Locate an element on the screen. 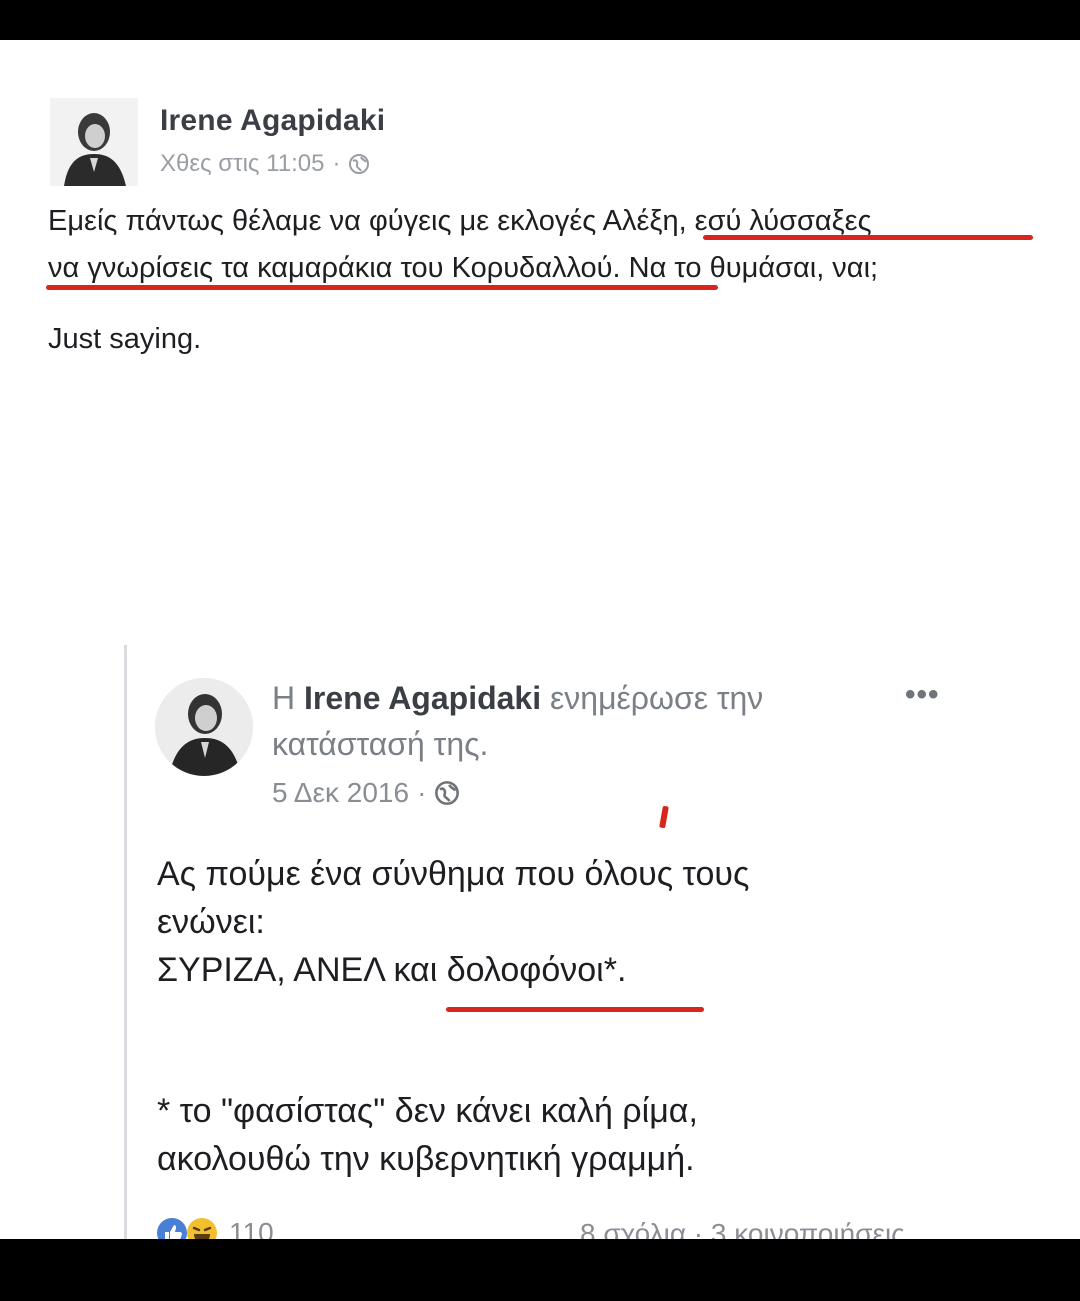 This screenshot has height=1301, width=1080. post1-author-name: Irene Agapidaki is located at coordinates (272, 121).